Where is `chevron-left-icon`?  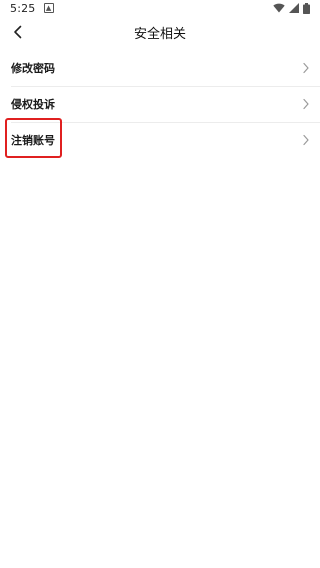
chevron-left-icon is located at coordinates (18, 32).